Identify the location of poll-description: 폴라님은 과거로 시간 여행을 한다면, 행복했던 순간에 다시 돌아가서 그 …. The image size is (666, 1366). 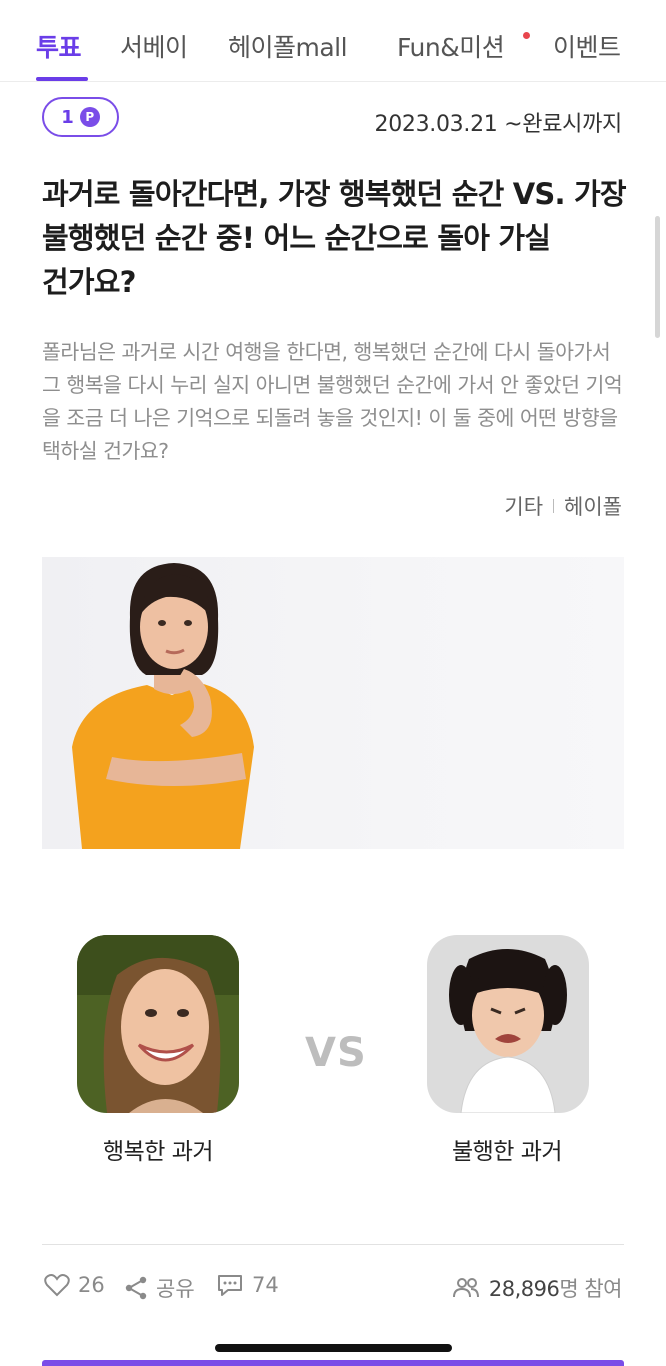
(332, 401).